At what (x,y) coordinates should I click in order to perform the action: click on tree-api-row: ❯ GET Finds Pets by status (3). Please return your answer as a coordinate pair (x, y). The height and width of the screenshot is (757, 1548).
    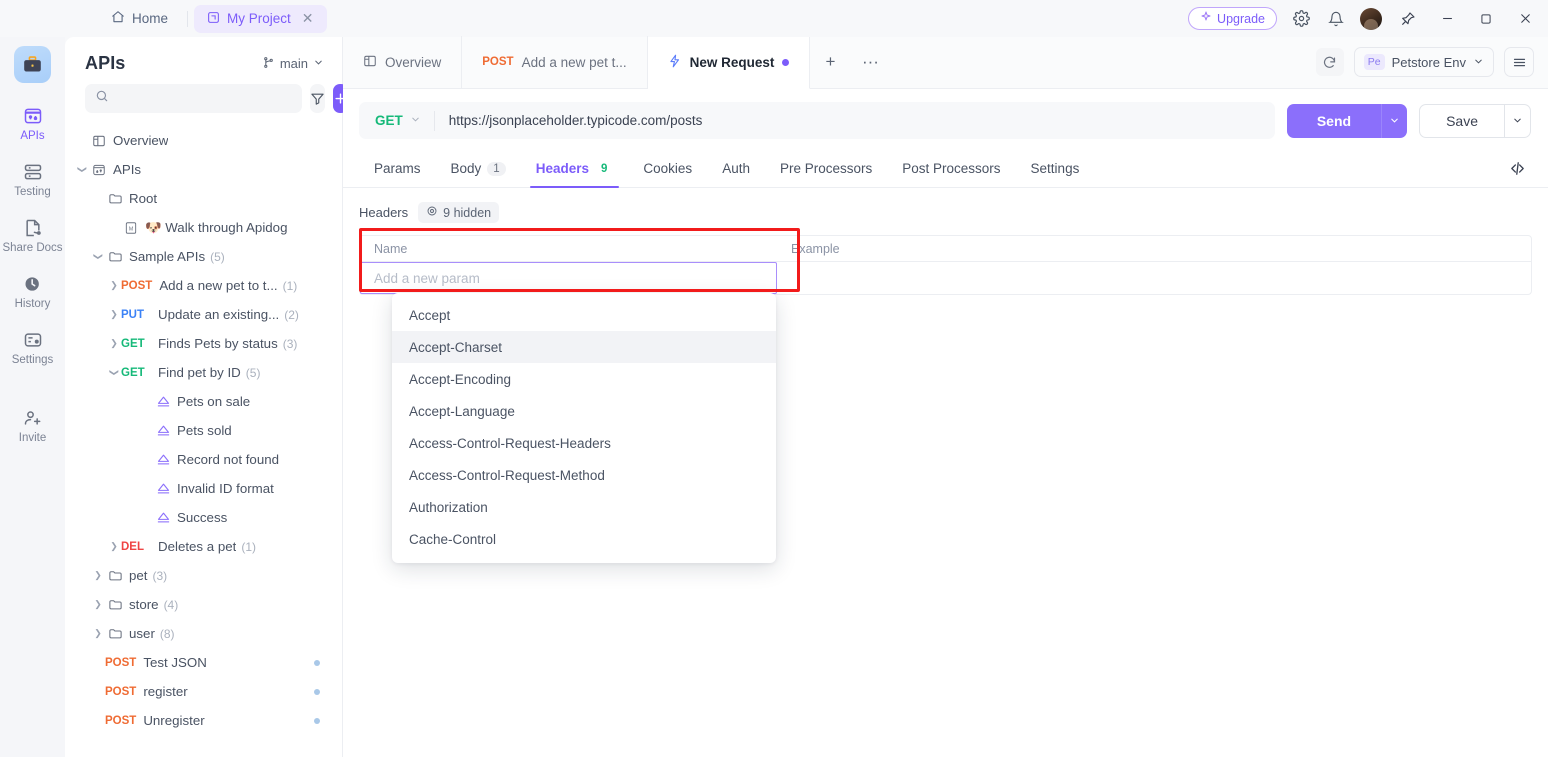
    Looking at the image, I should click on (203, 343).